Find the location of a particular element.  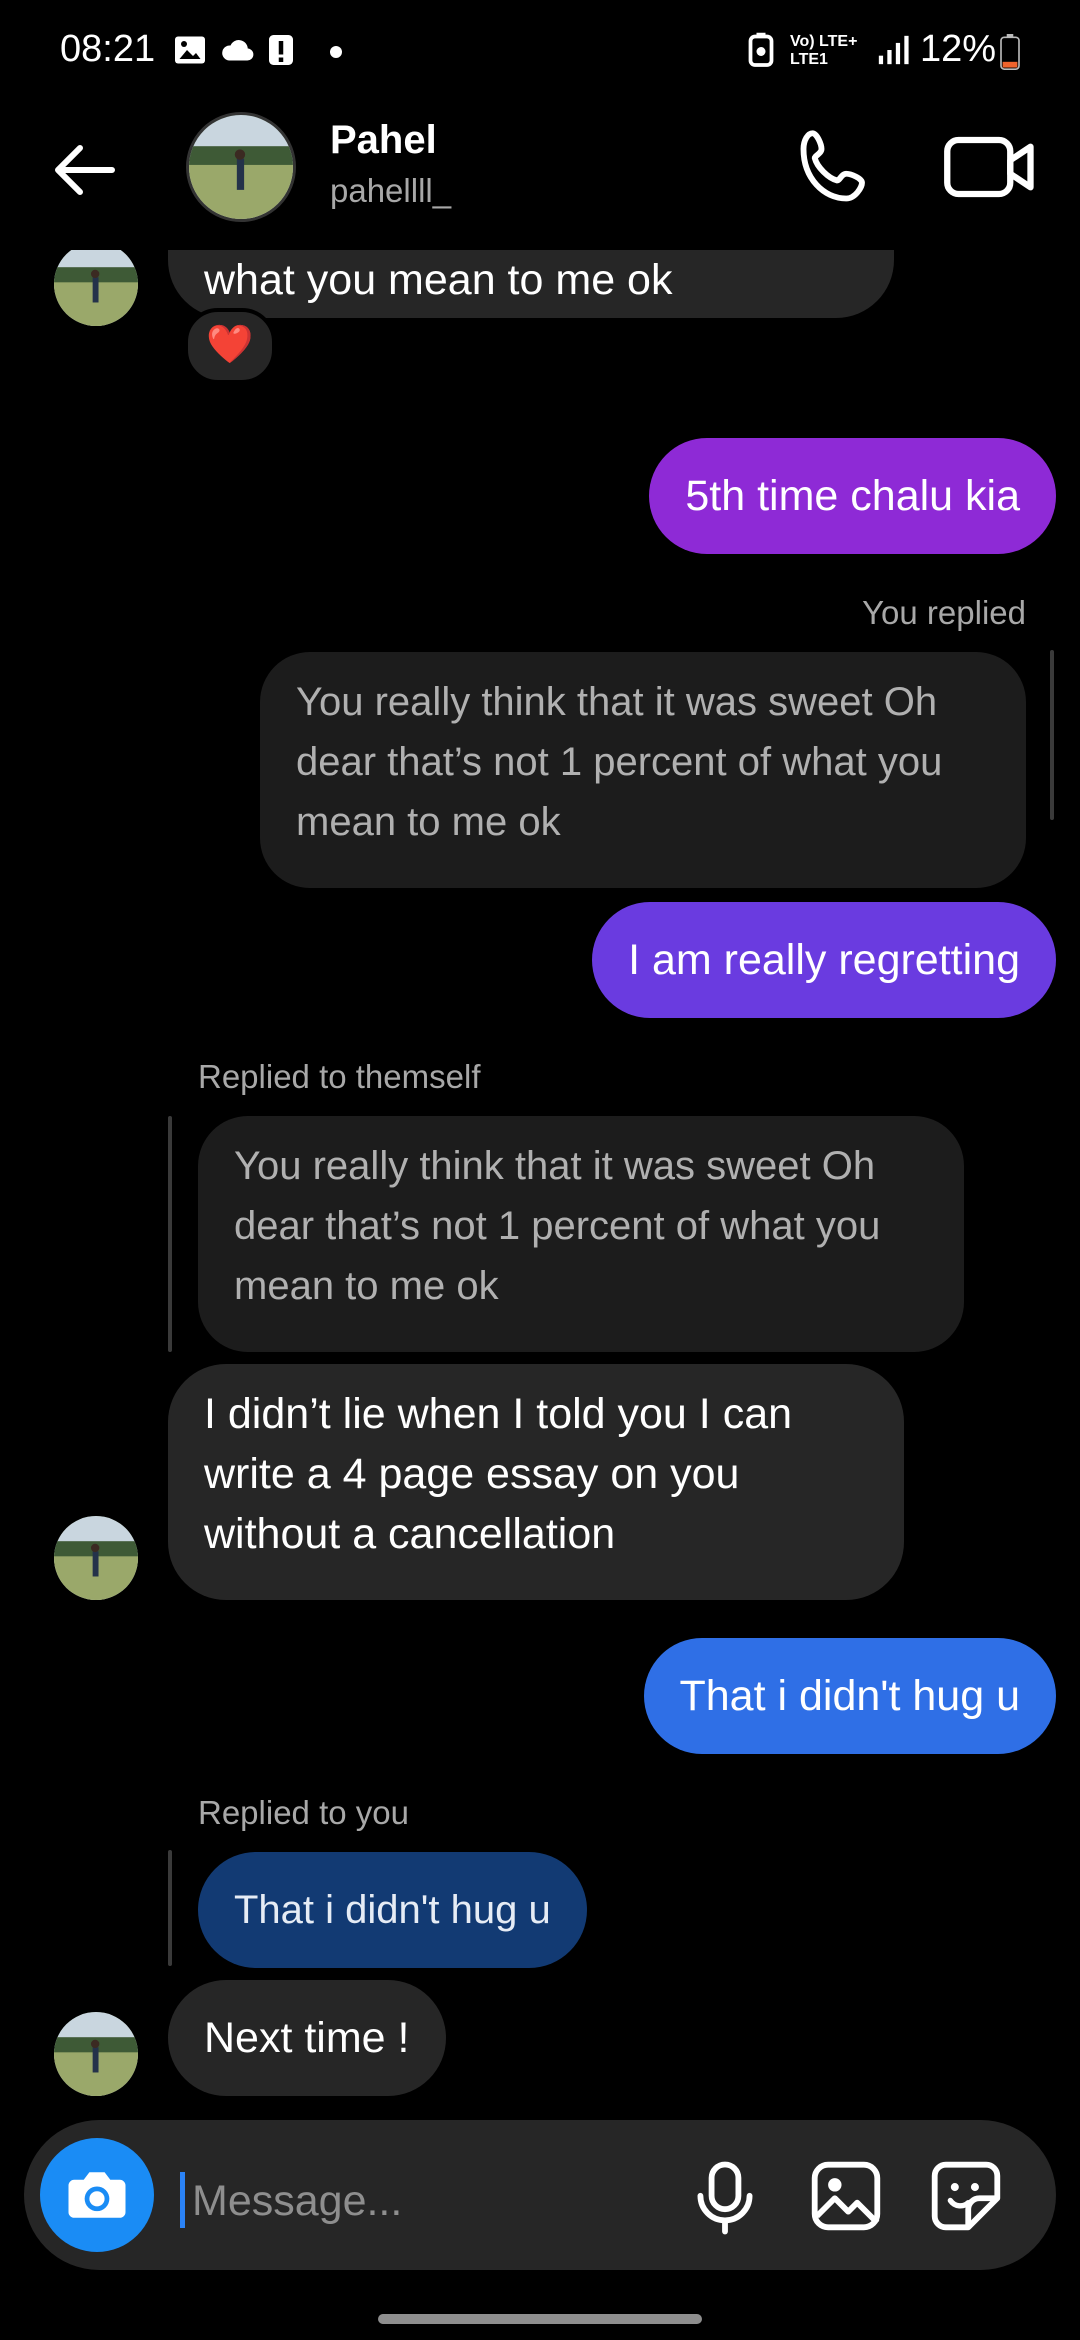

message-text: what you mean to me ok is located at coordinates (438, 280).